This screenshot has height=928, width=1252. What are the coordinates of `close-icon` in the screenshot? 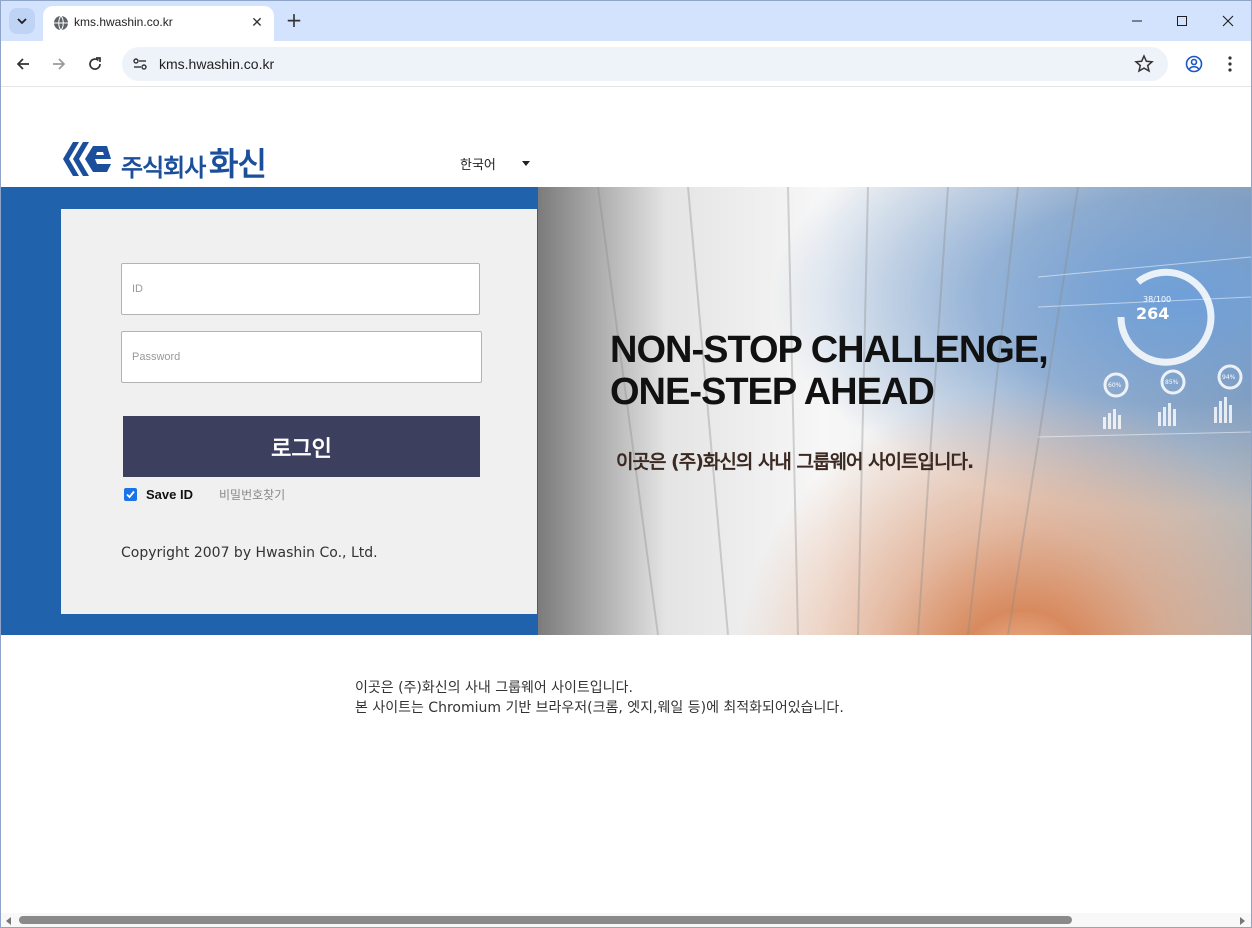 It's located at (1228, 21).